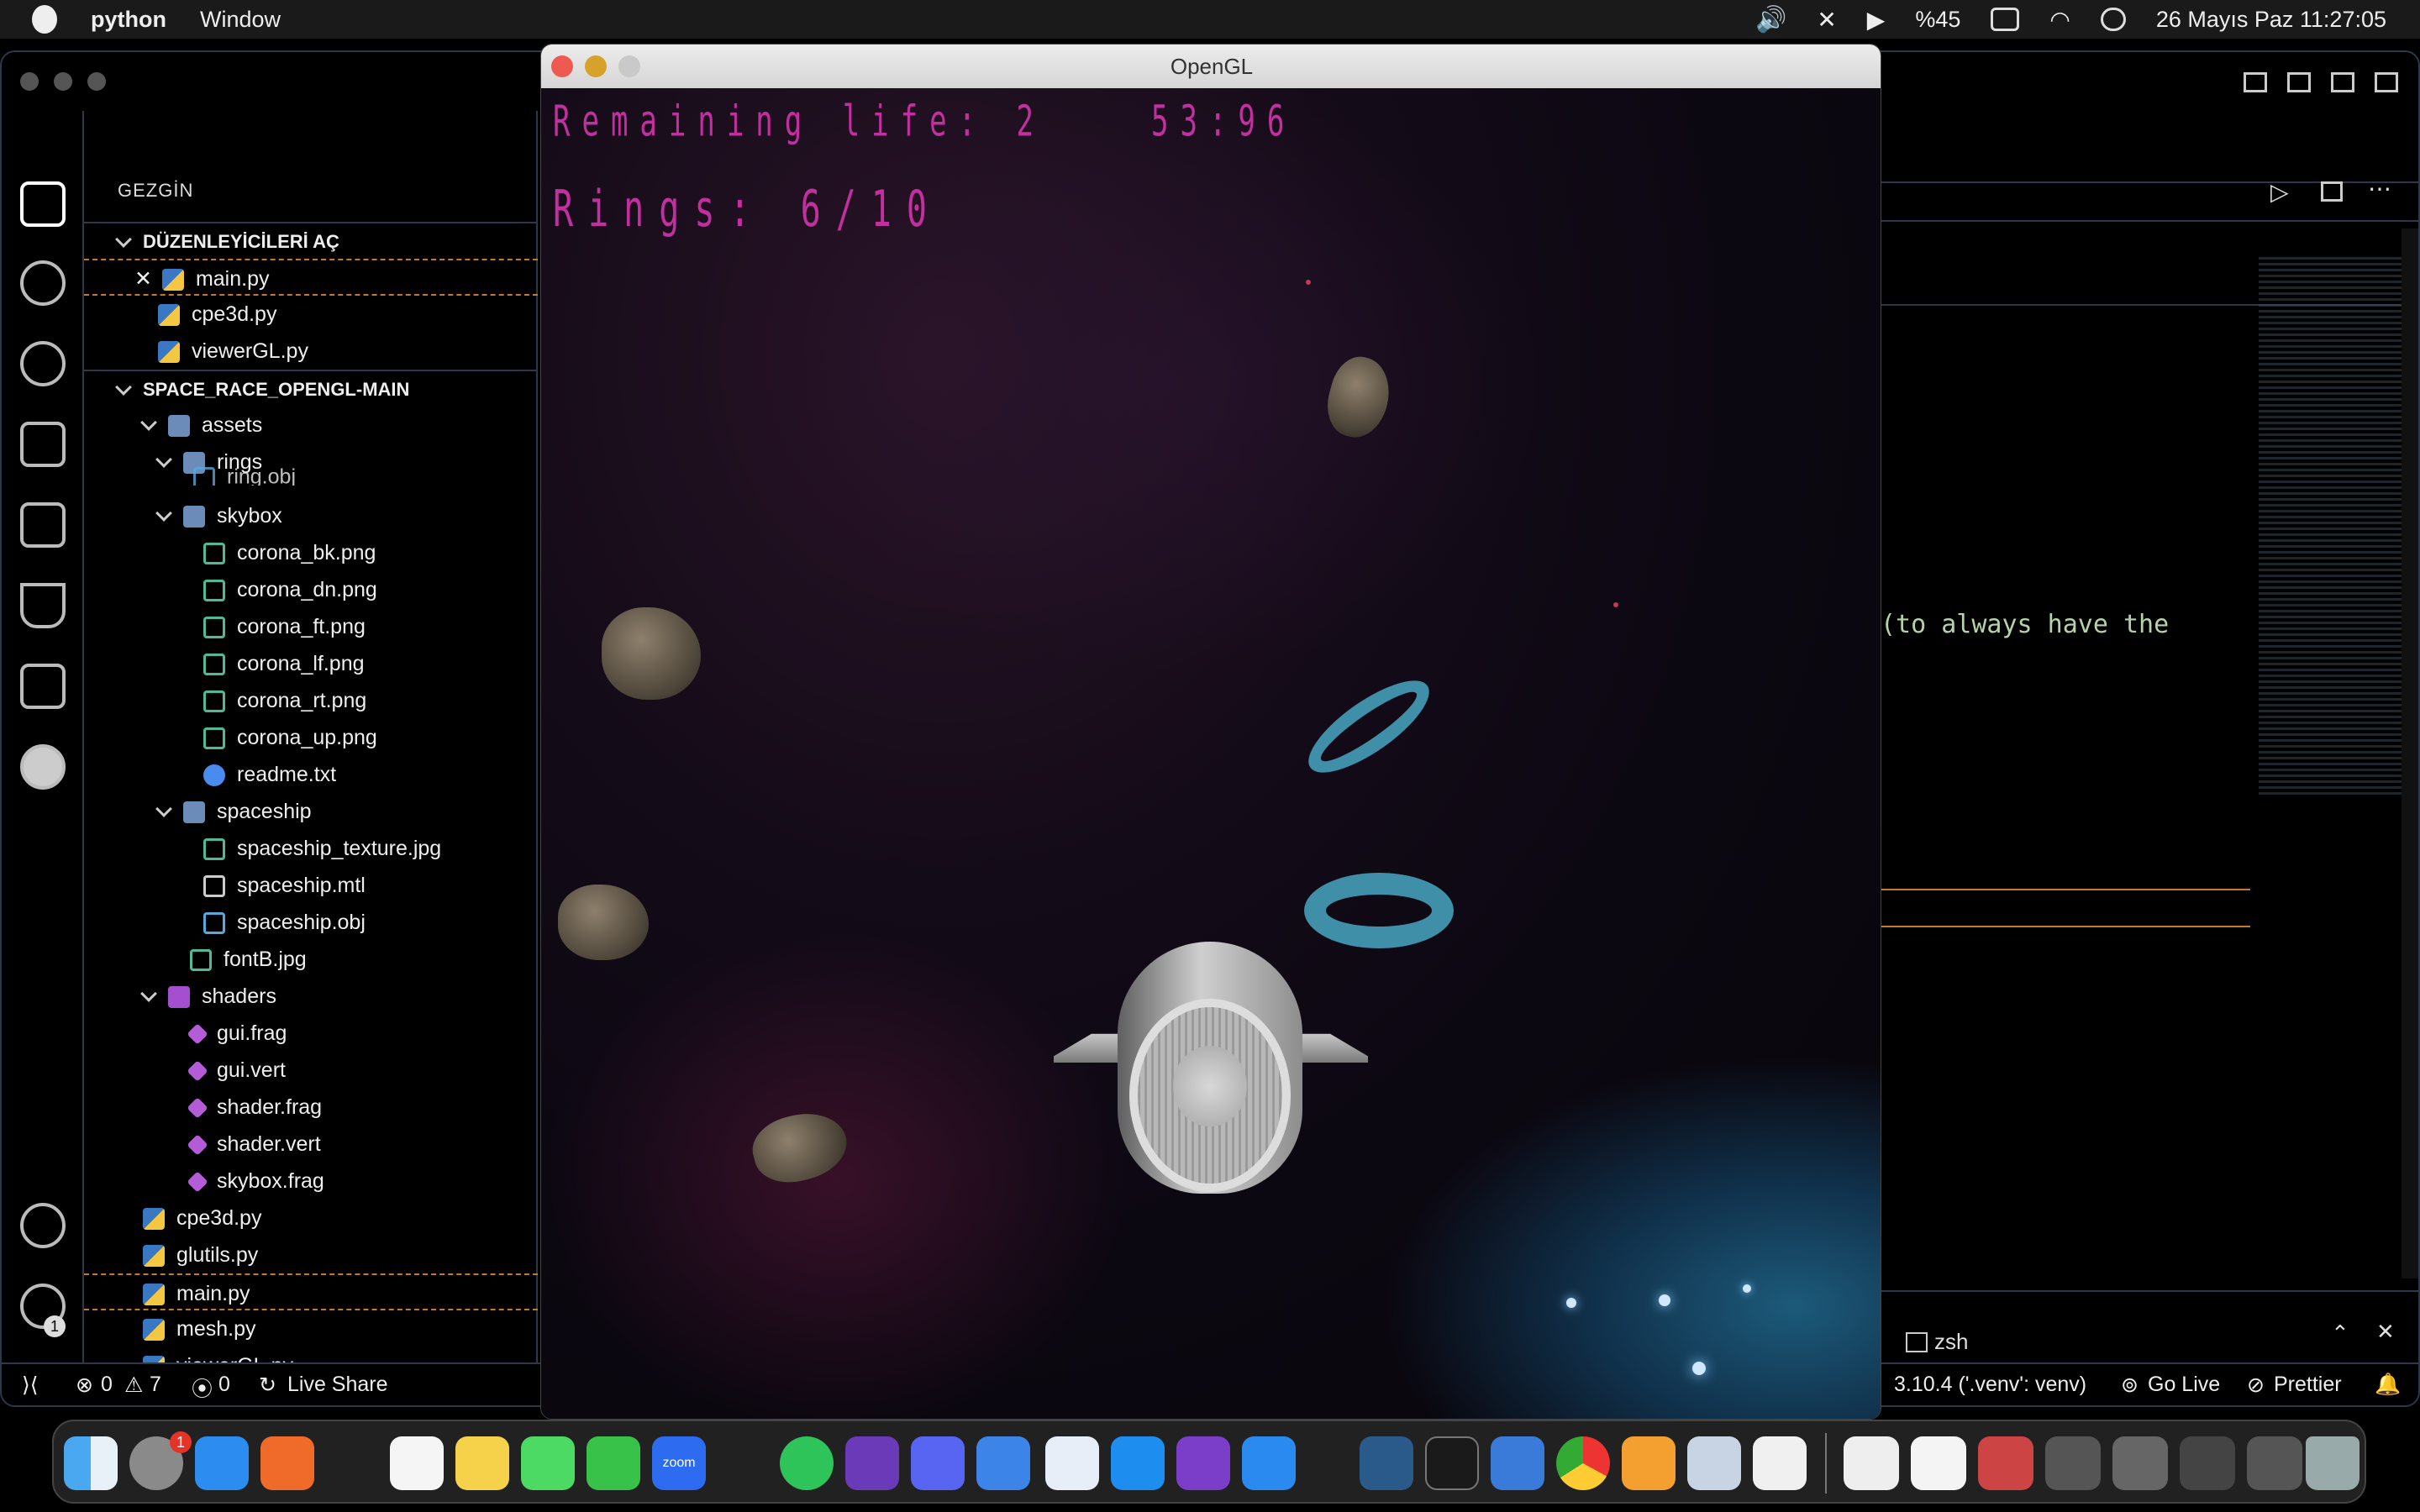 Image resolution: width=2420 pixels, height=1512 pixels. What do you see at coordinates (2279, 192) in the screenshot?
I see `run-icon: ▷` at bounding box center [2279, 192].